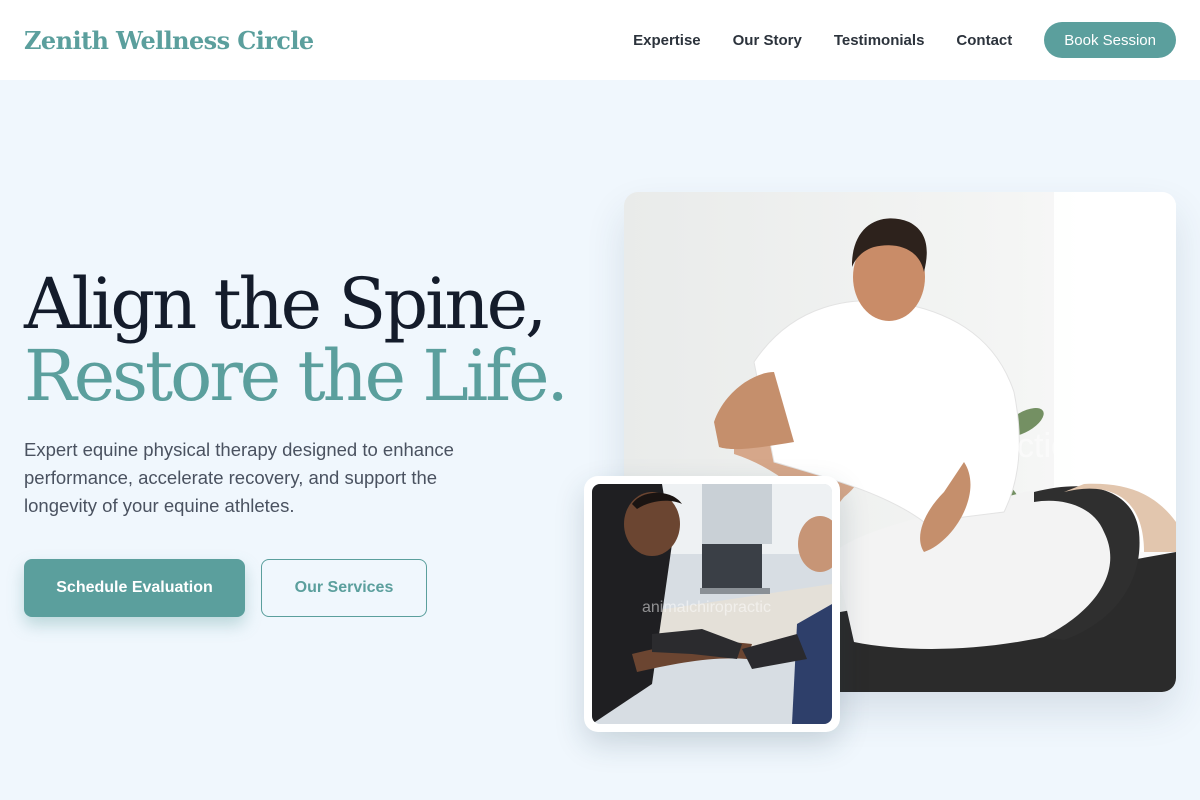  Describe the element at coordinates (879, 40) in the screenshot. I see `nav-link-testimonials: Testimonials` at that location.